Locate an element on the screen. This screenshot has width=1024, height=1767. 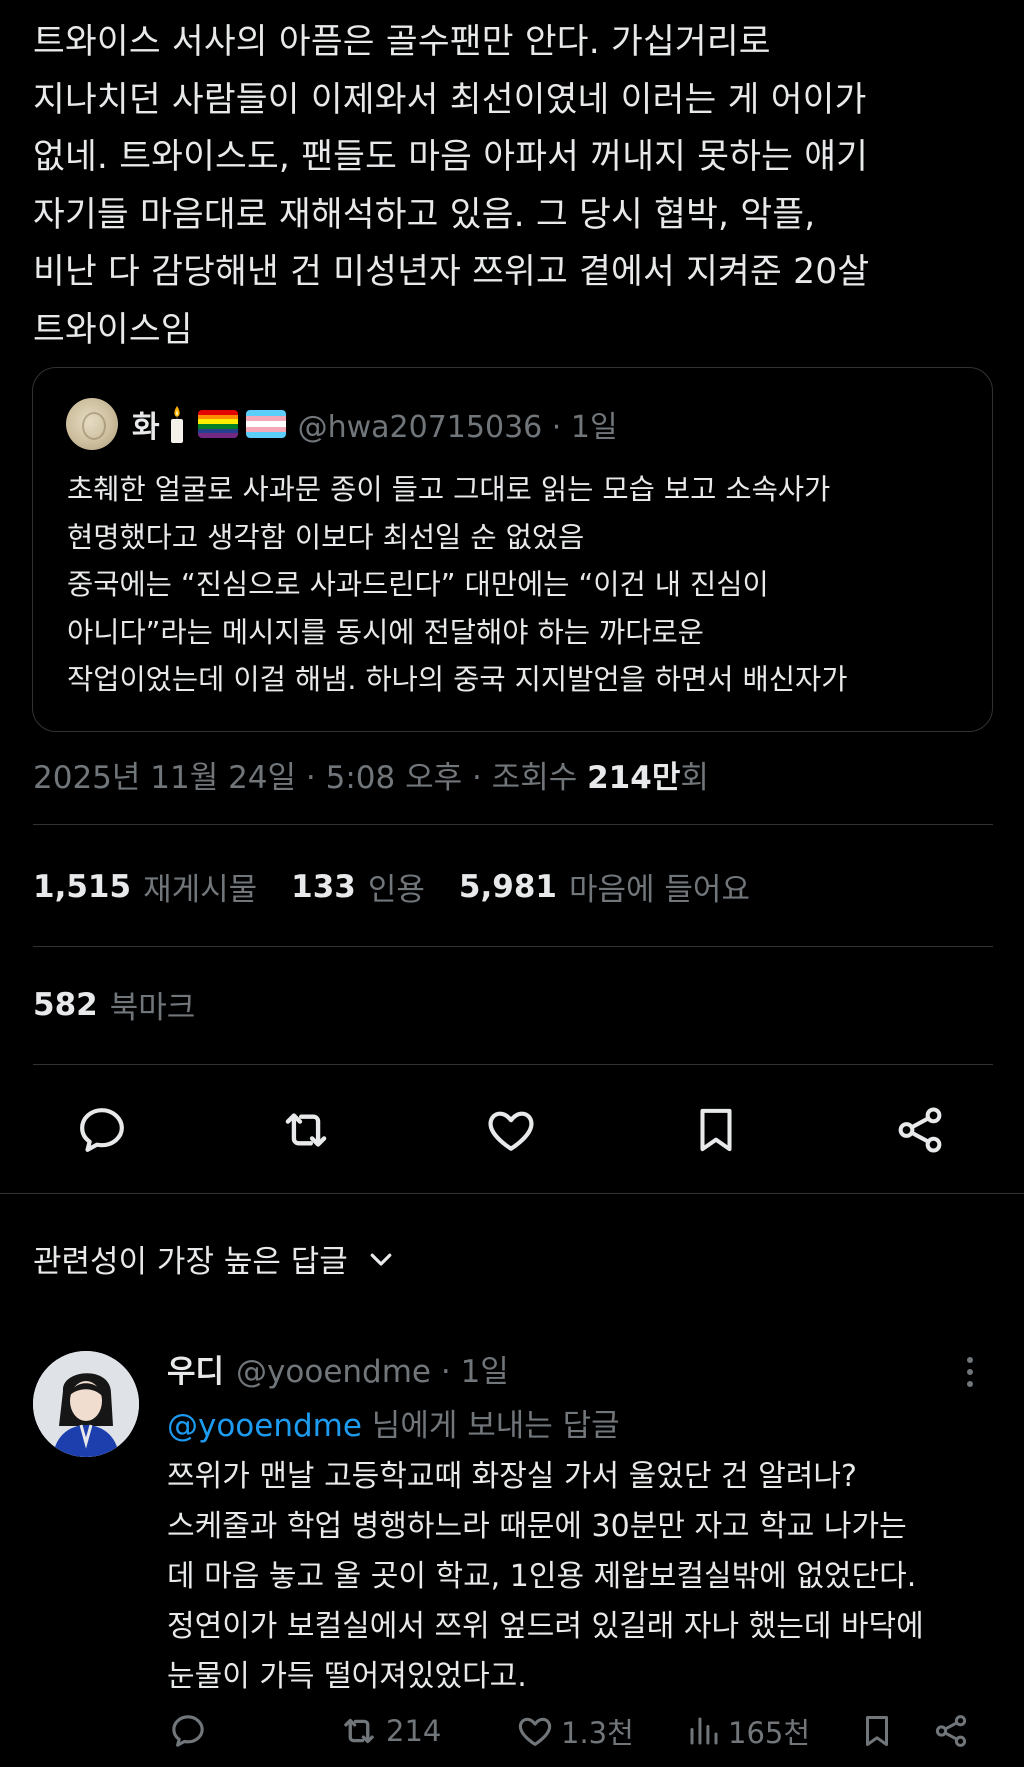
quoted-author-name: 화 is located at coordinates (146, 424).